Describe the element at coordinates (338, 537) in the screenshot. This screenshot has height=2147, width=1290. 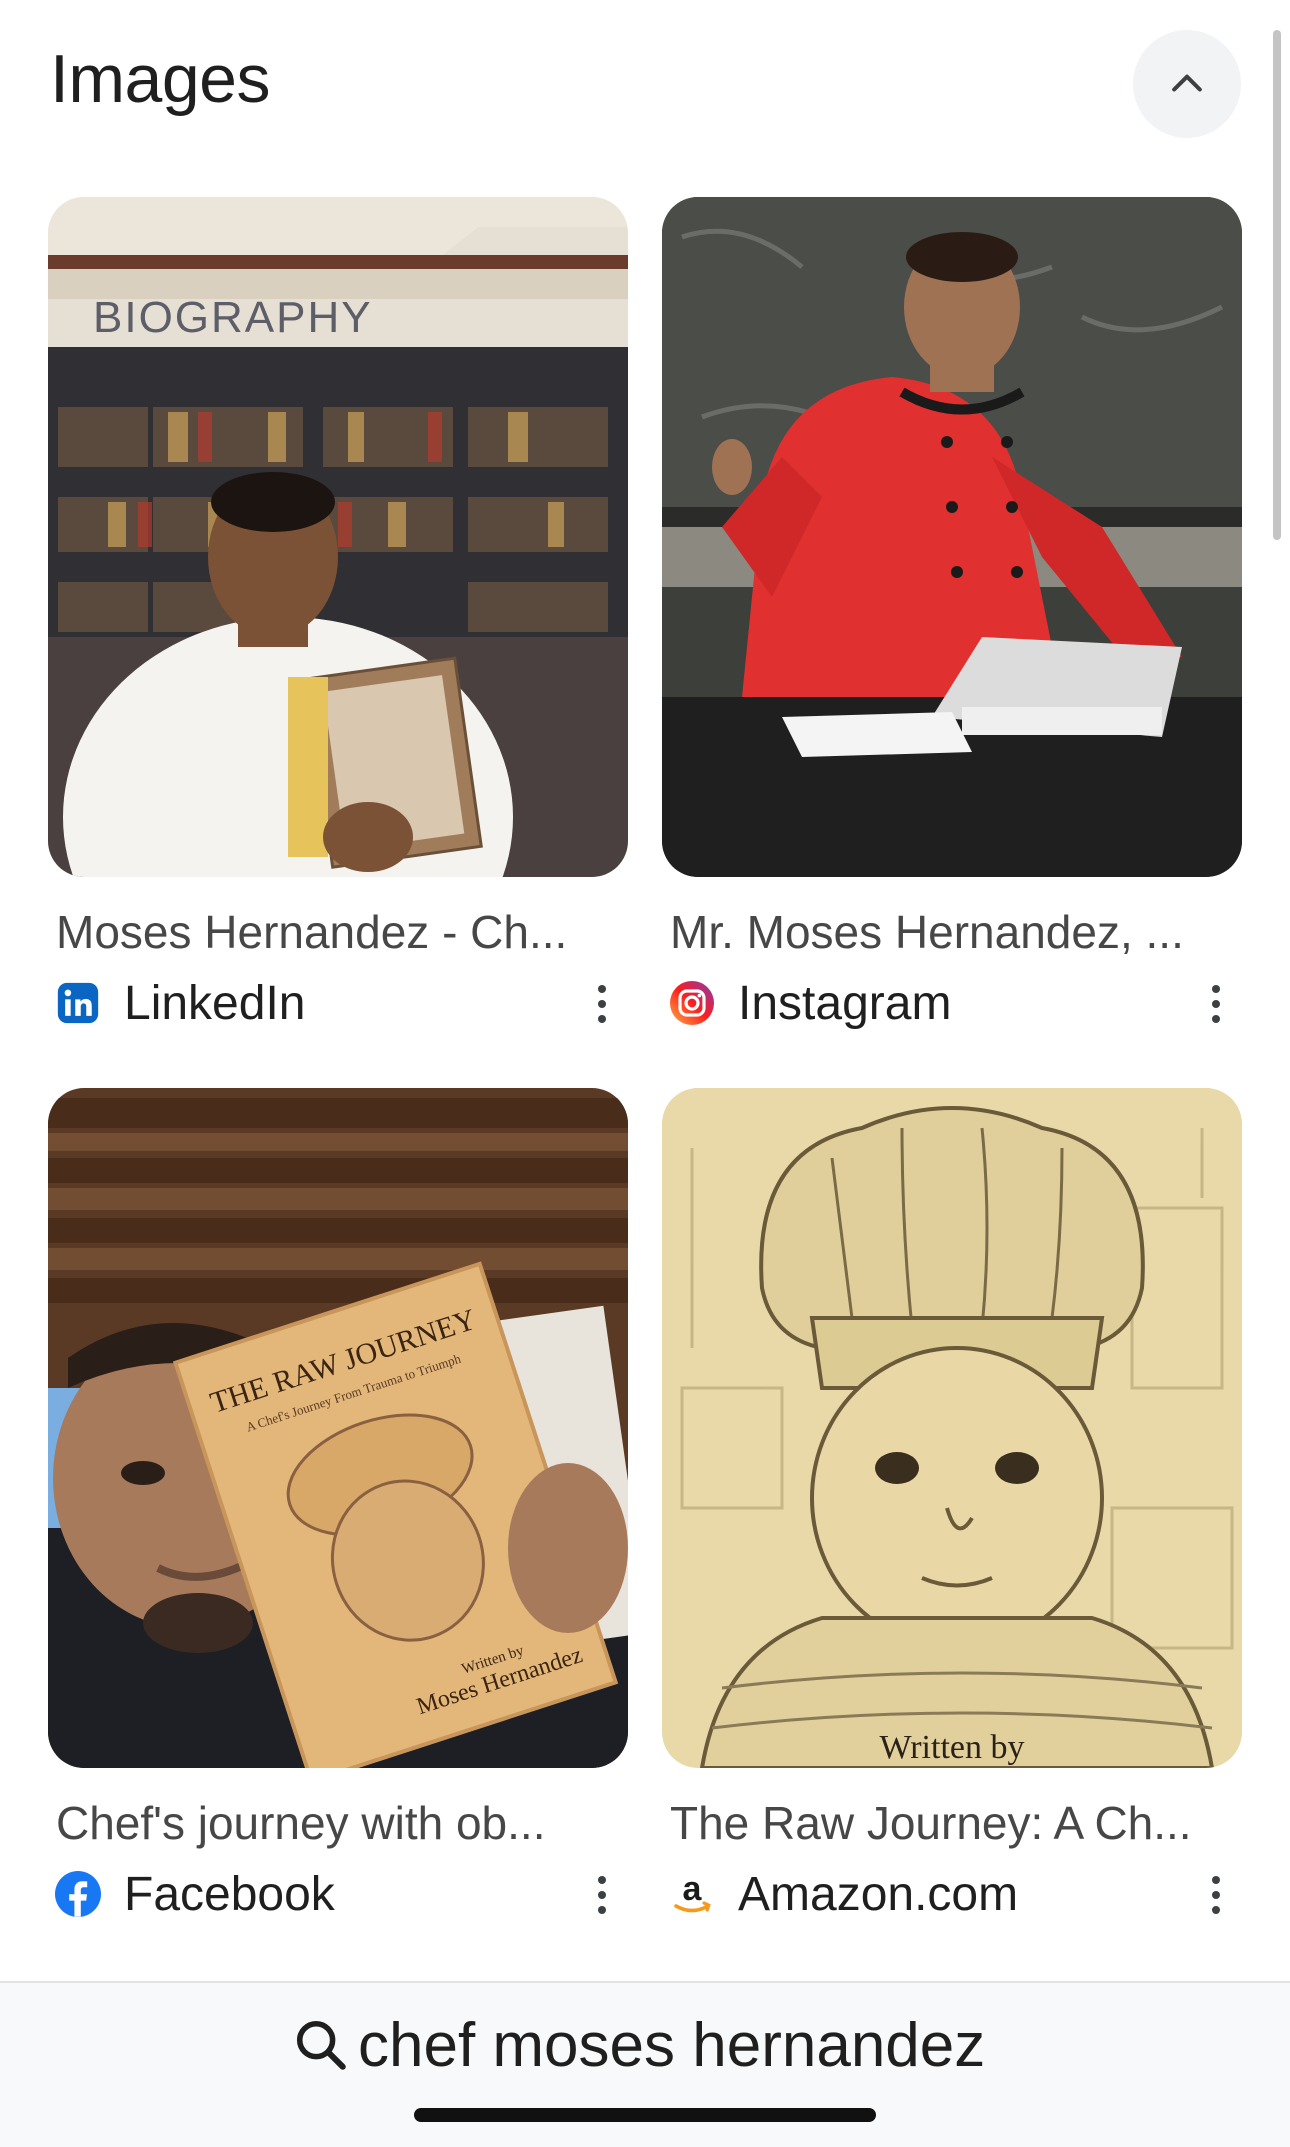
I see `image-thumbnail: BIOGRAPHY` at that location.